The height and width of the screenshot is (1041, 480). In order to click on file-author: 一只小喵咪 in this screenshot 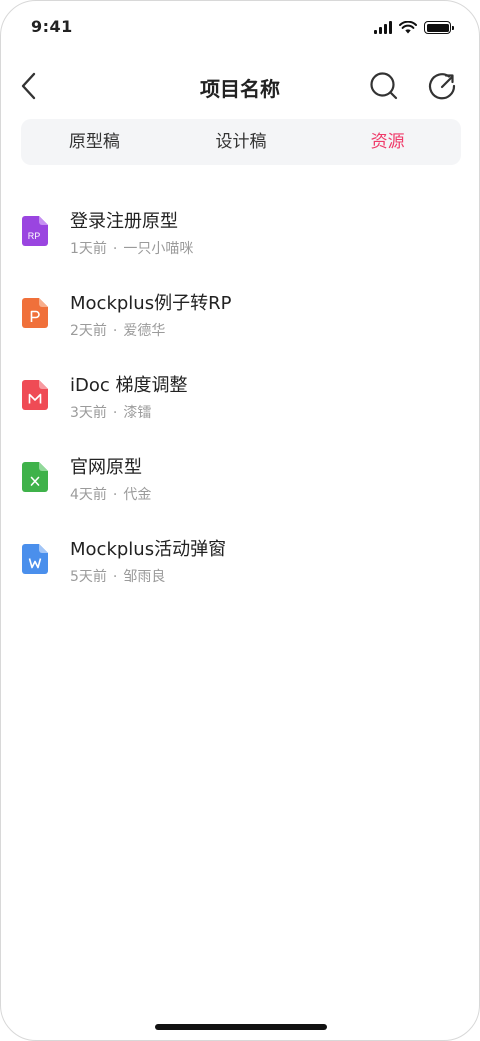, I will do `click(158, 249)`.